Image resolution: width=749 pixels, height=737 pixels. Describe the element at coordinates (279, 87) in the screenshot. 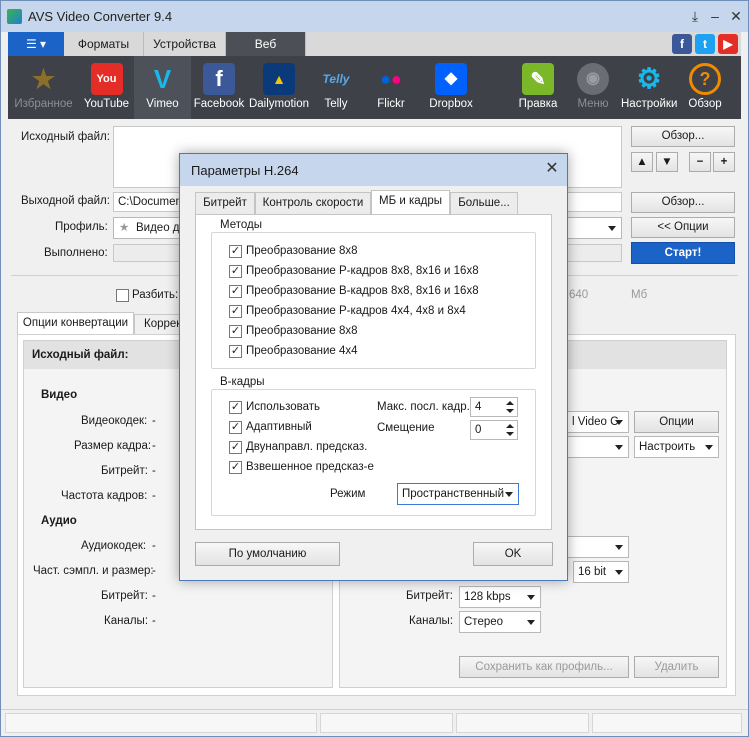

I see `toolbar-dailymotion: ▲ Dailymotion` at that location.